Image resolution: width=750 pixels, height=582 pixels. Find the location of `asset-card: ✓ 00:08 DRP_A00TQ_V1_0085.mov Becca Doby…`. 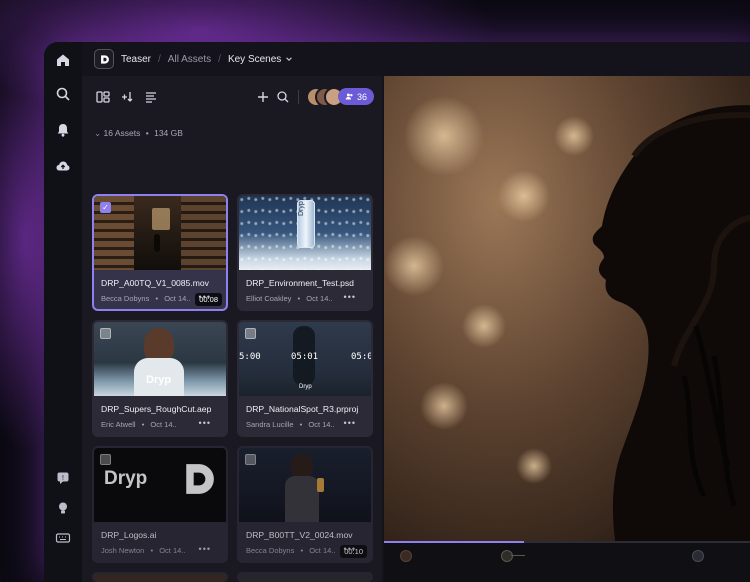

asset-card: ✓ 00:08 DRP_A00TQ_V1_0085.mov Becca Doby… is located at coordinates (160, 252).